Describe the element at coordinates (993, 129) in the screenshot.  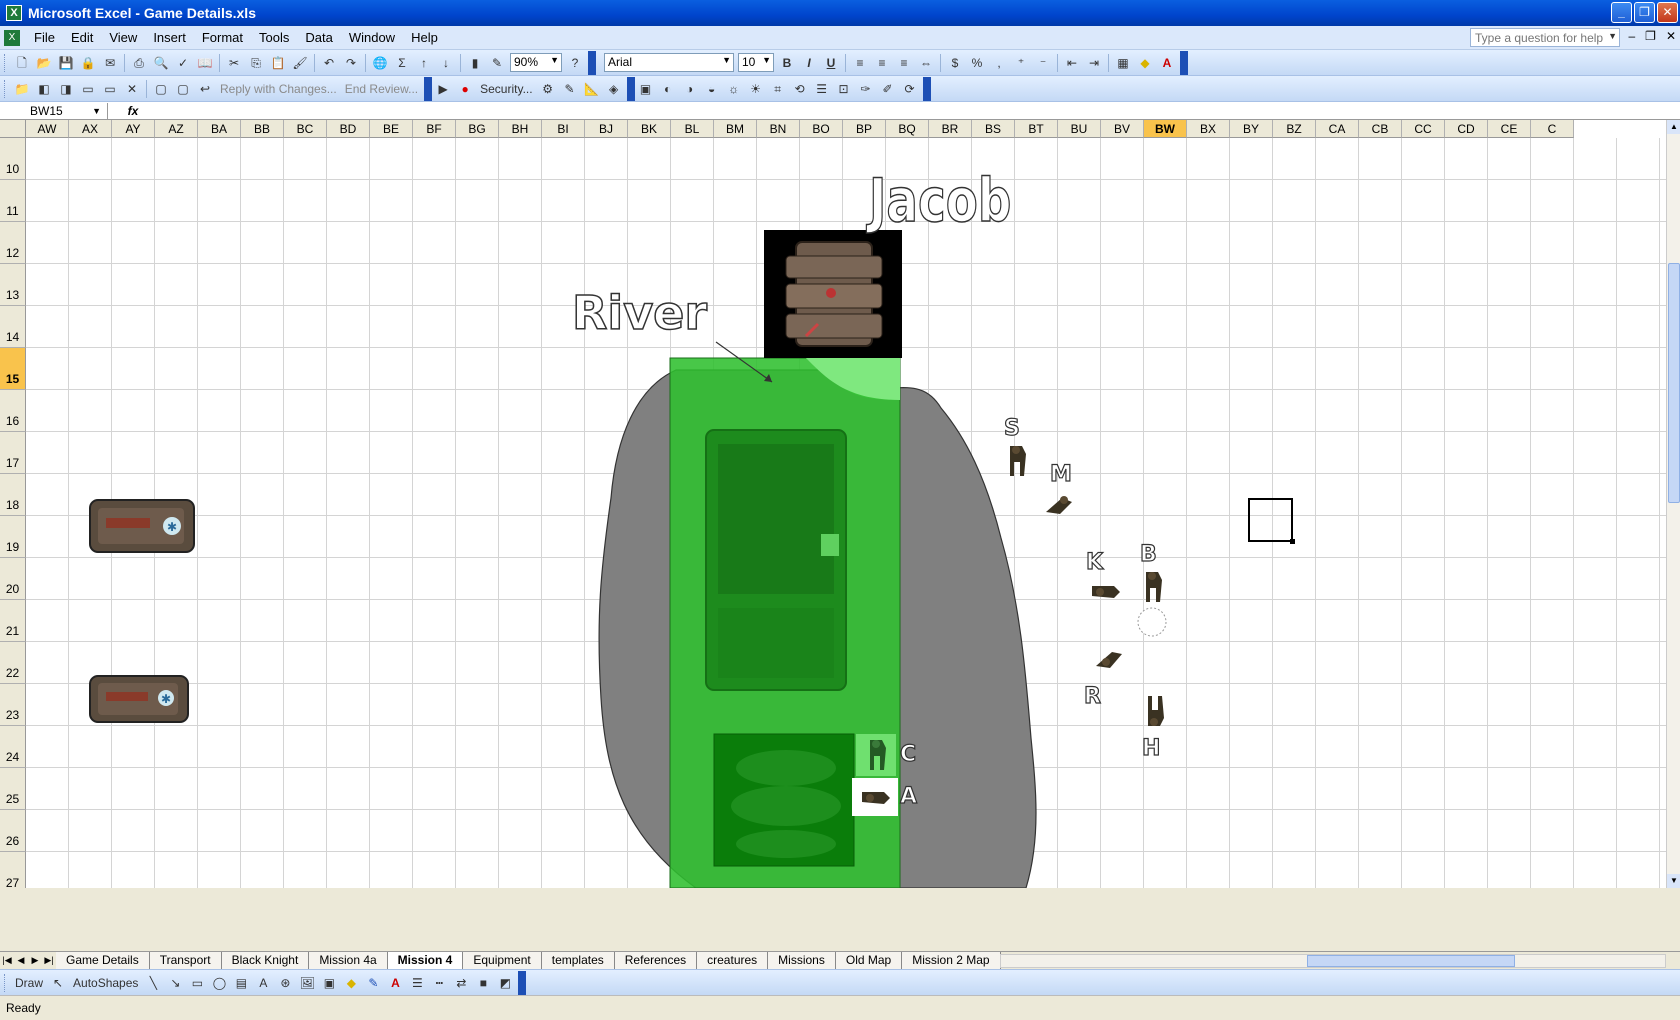
I see `column-header: BS` at that location.